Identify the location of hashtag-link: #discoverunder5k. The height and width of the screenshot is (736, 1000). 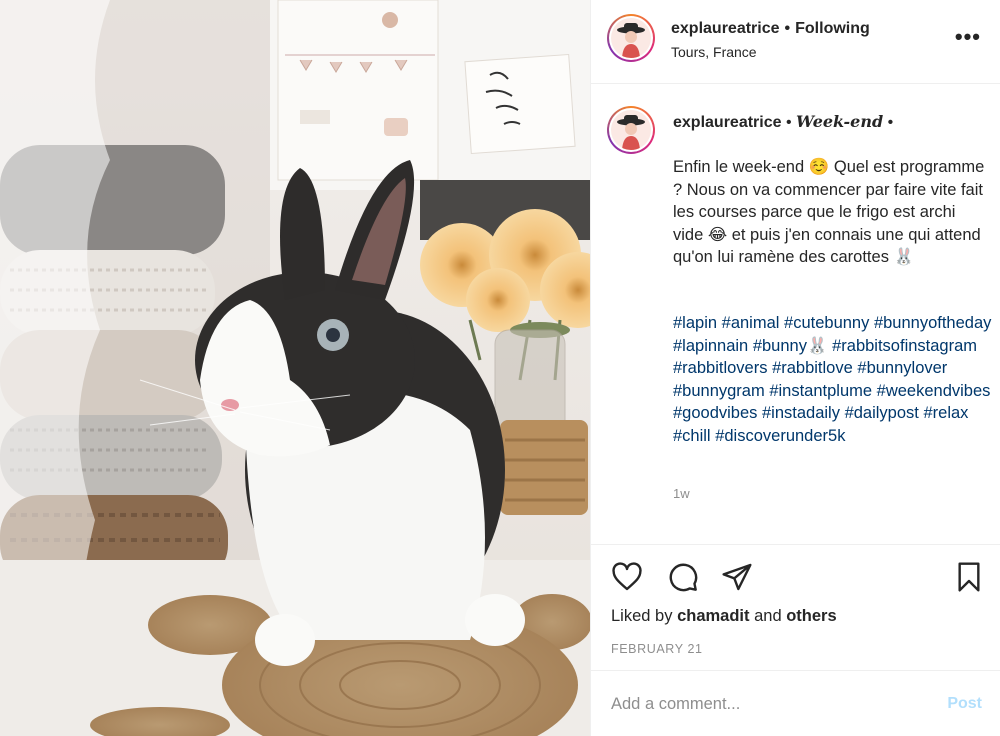
(780, 436).